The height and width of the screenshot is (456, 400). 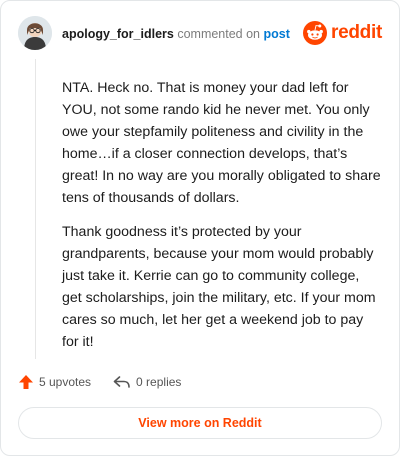 What do you see at coordinates (315, 33) in the screenshot?
I see `reddit-snoo-icon` at bounding box center [315, 33].